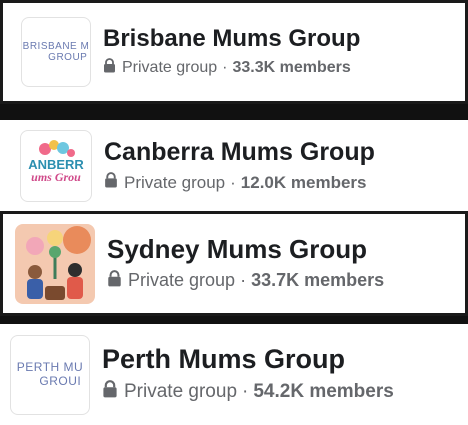  I want to click on member-count: 12.0K members, so click(303, 182).